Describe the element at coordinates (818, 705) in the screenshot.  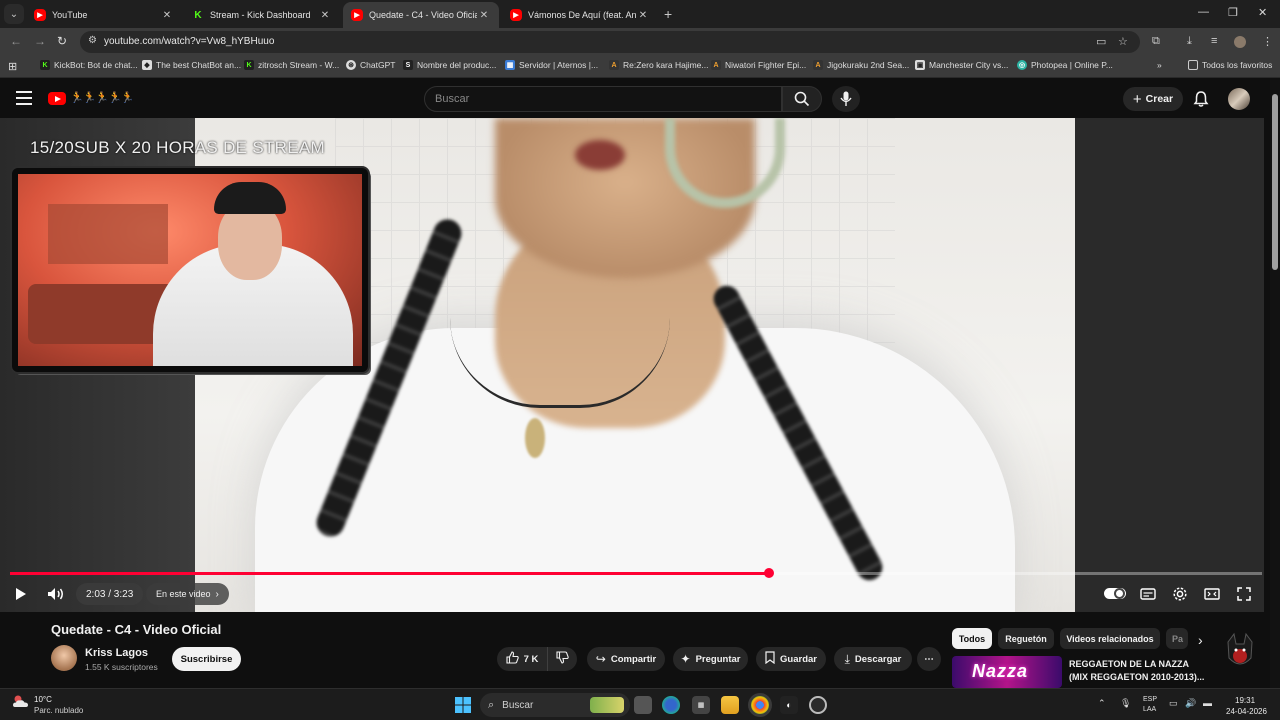
I see `discord-app-icon` at that location.